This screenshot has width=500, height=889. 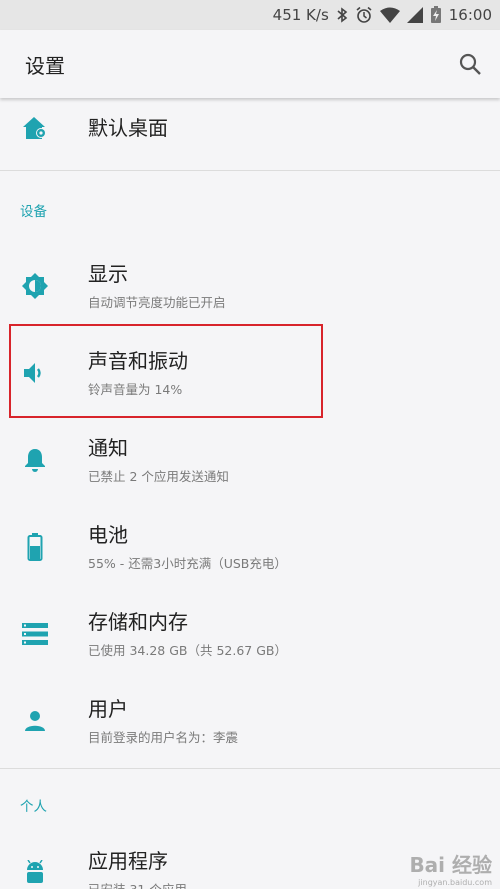 I want to click on bell-icon, so click(x=35, y=460).